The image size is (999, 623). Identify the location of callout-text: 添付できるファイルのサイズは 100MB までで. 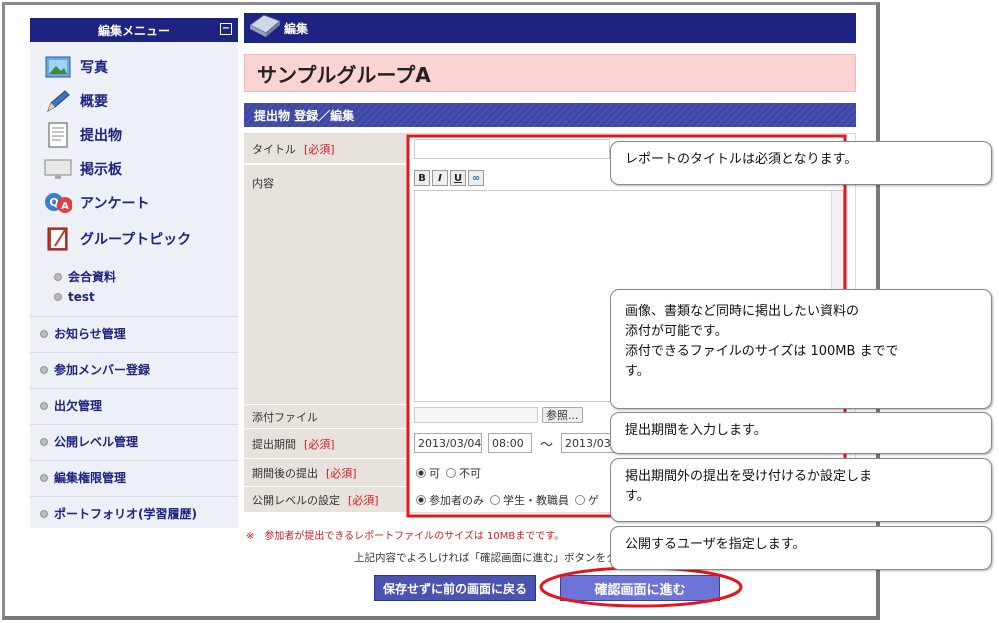
(762, 351).